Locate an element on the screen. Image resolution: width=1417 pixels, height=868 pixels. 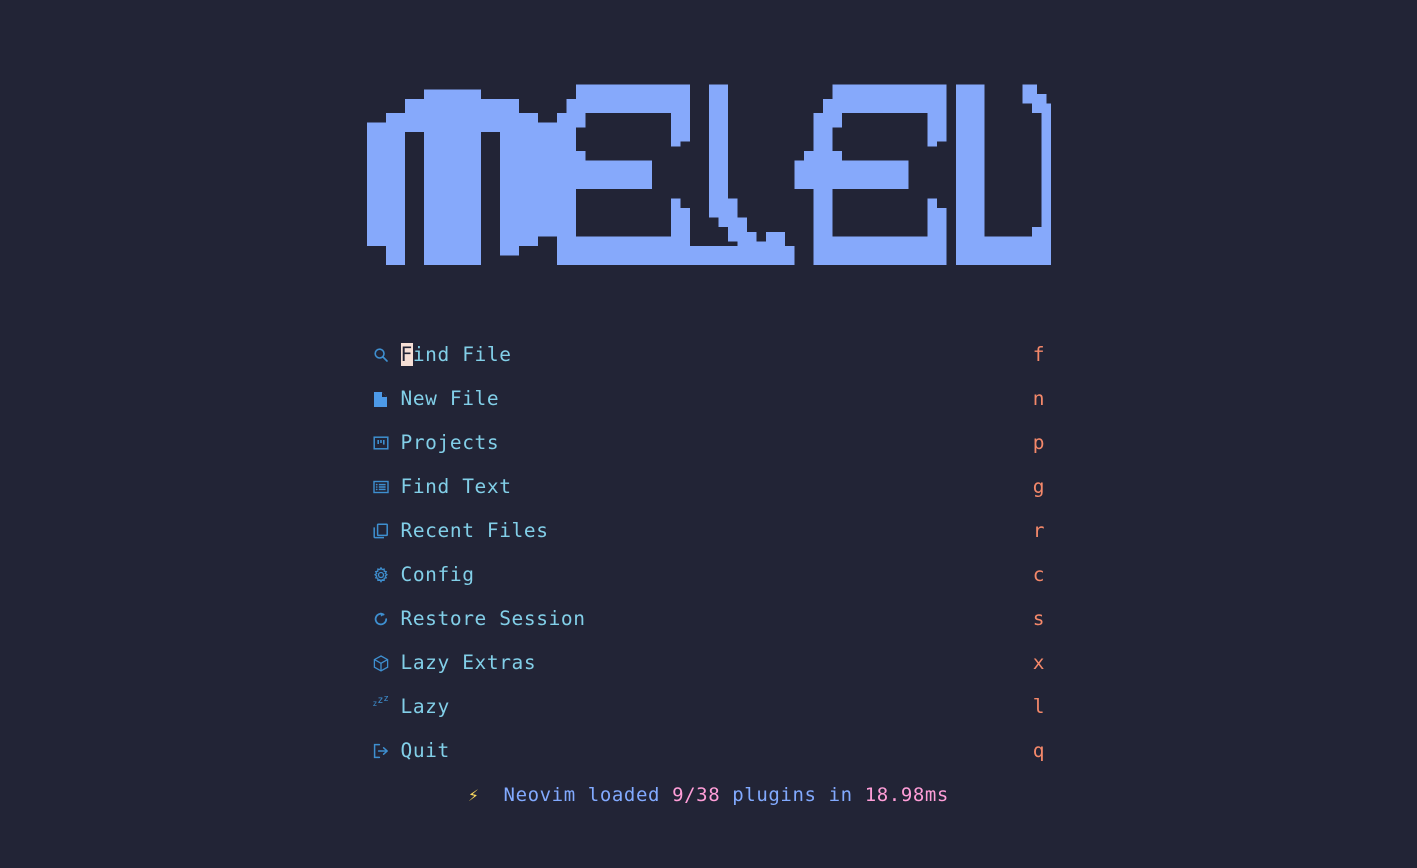
startup-status-line: ⚡ Neovim loaded 9/38 plugins in 18.98ms is located at coordinates (708, 795).